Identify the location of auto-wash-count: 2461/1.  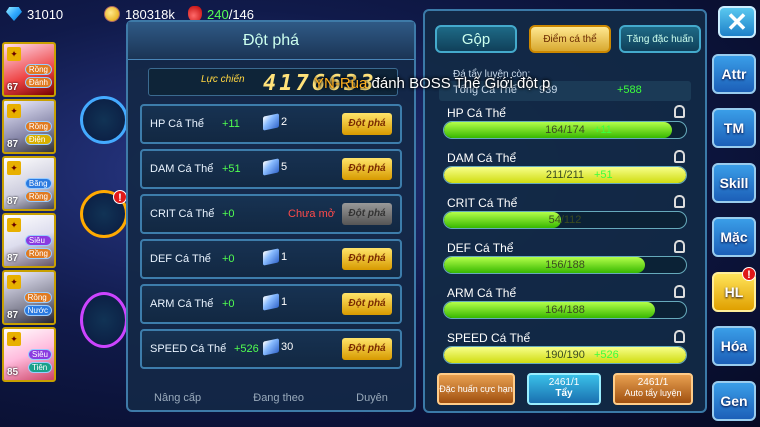
(653, 382).